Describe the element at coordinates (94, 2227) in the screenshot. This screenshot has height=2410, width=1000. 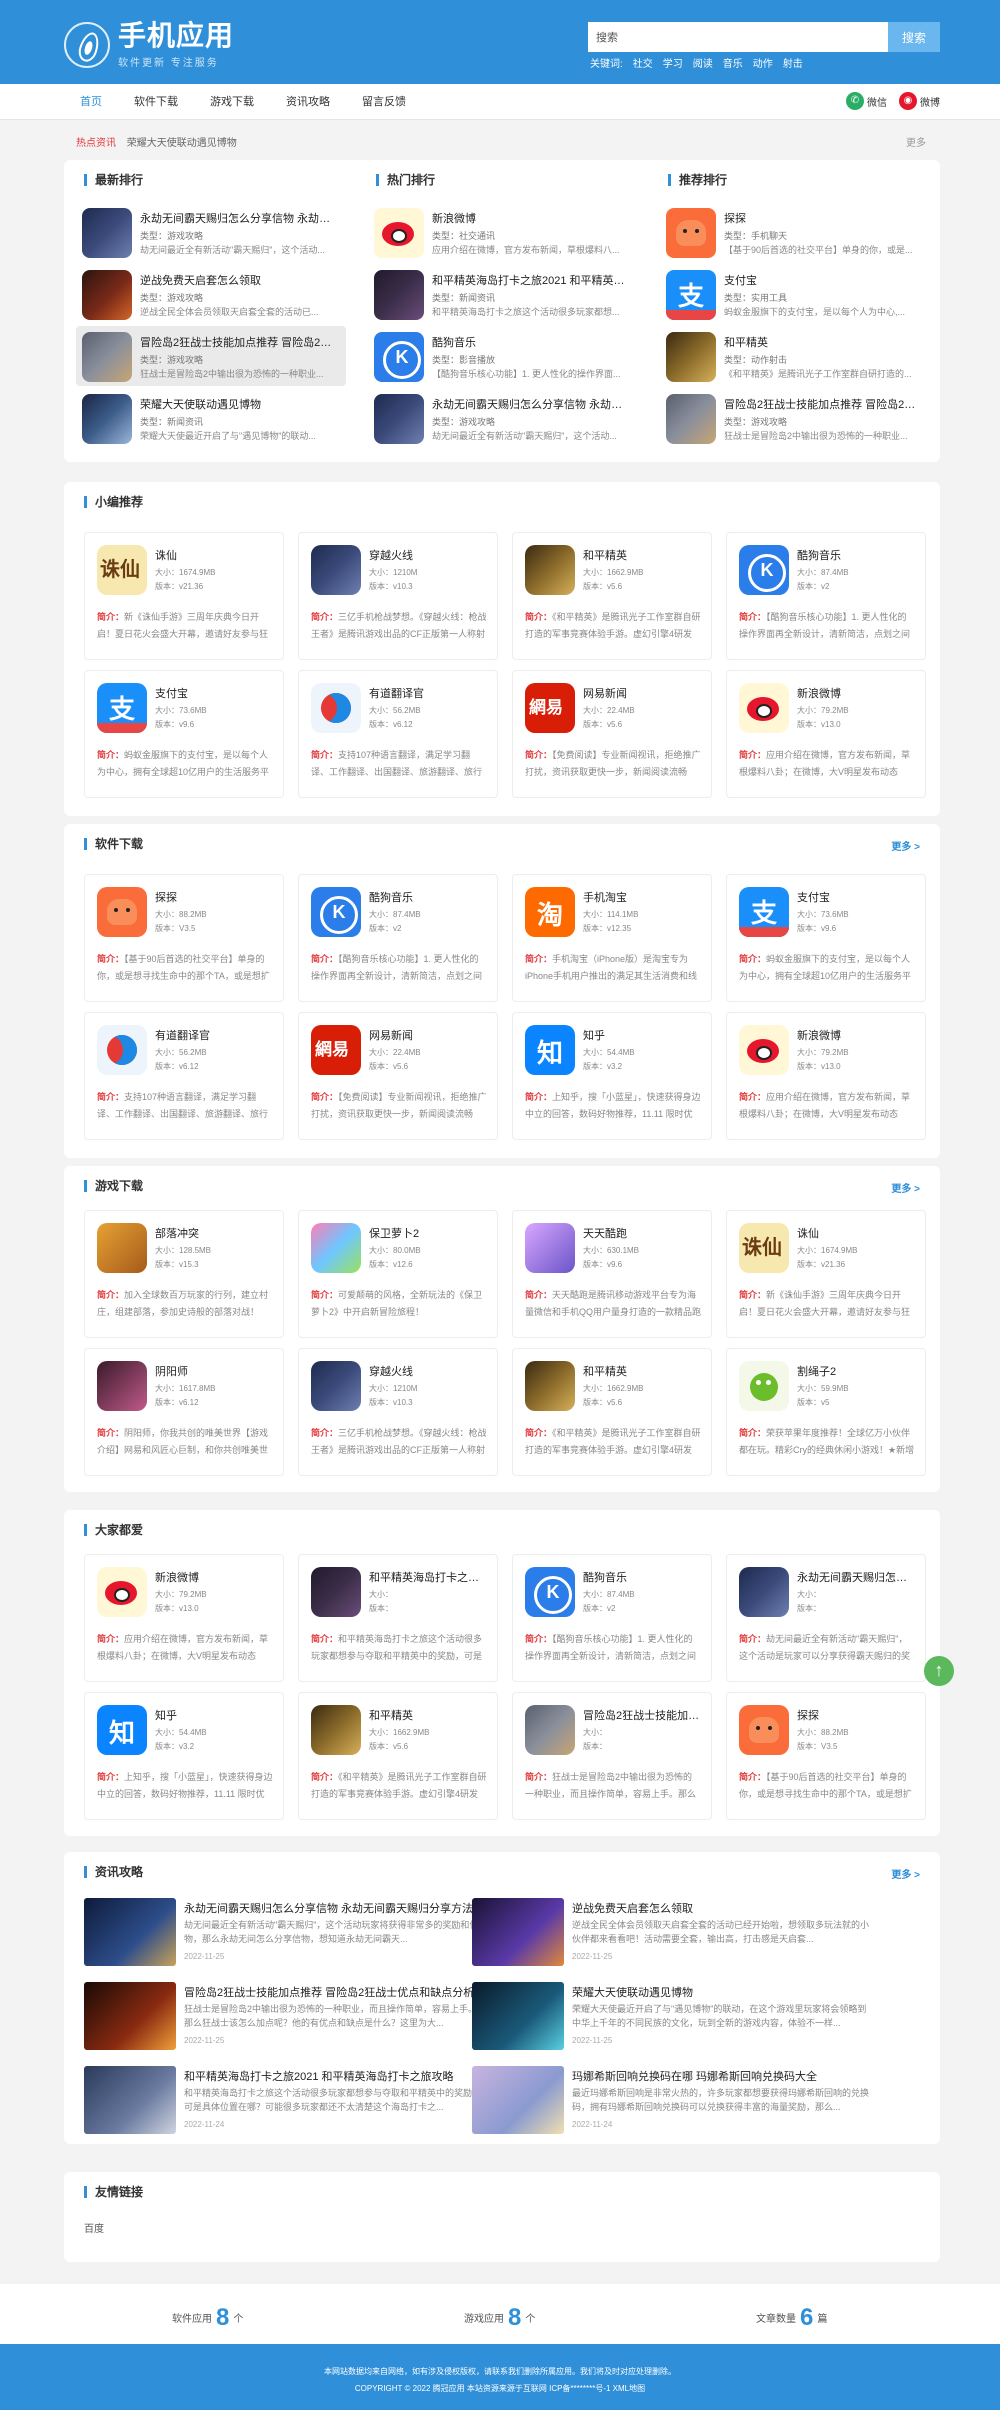
I see `friend-link: 百度` at that location.